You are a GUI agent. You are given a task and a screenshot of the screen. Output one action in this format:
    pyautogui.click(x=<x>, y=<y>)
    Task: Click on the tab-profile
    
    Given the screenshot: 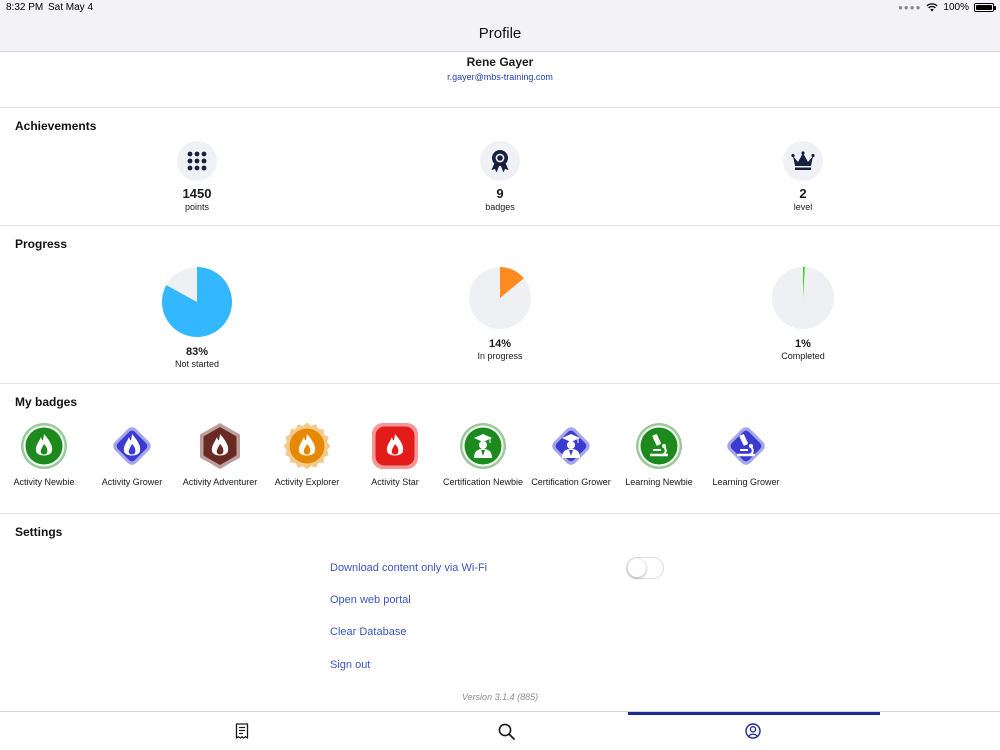 What is the action you would take?
    pyautogui.click(x=754, y=731)
    